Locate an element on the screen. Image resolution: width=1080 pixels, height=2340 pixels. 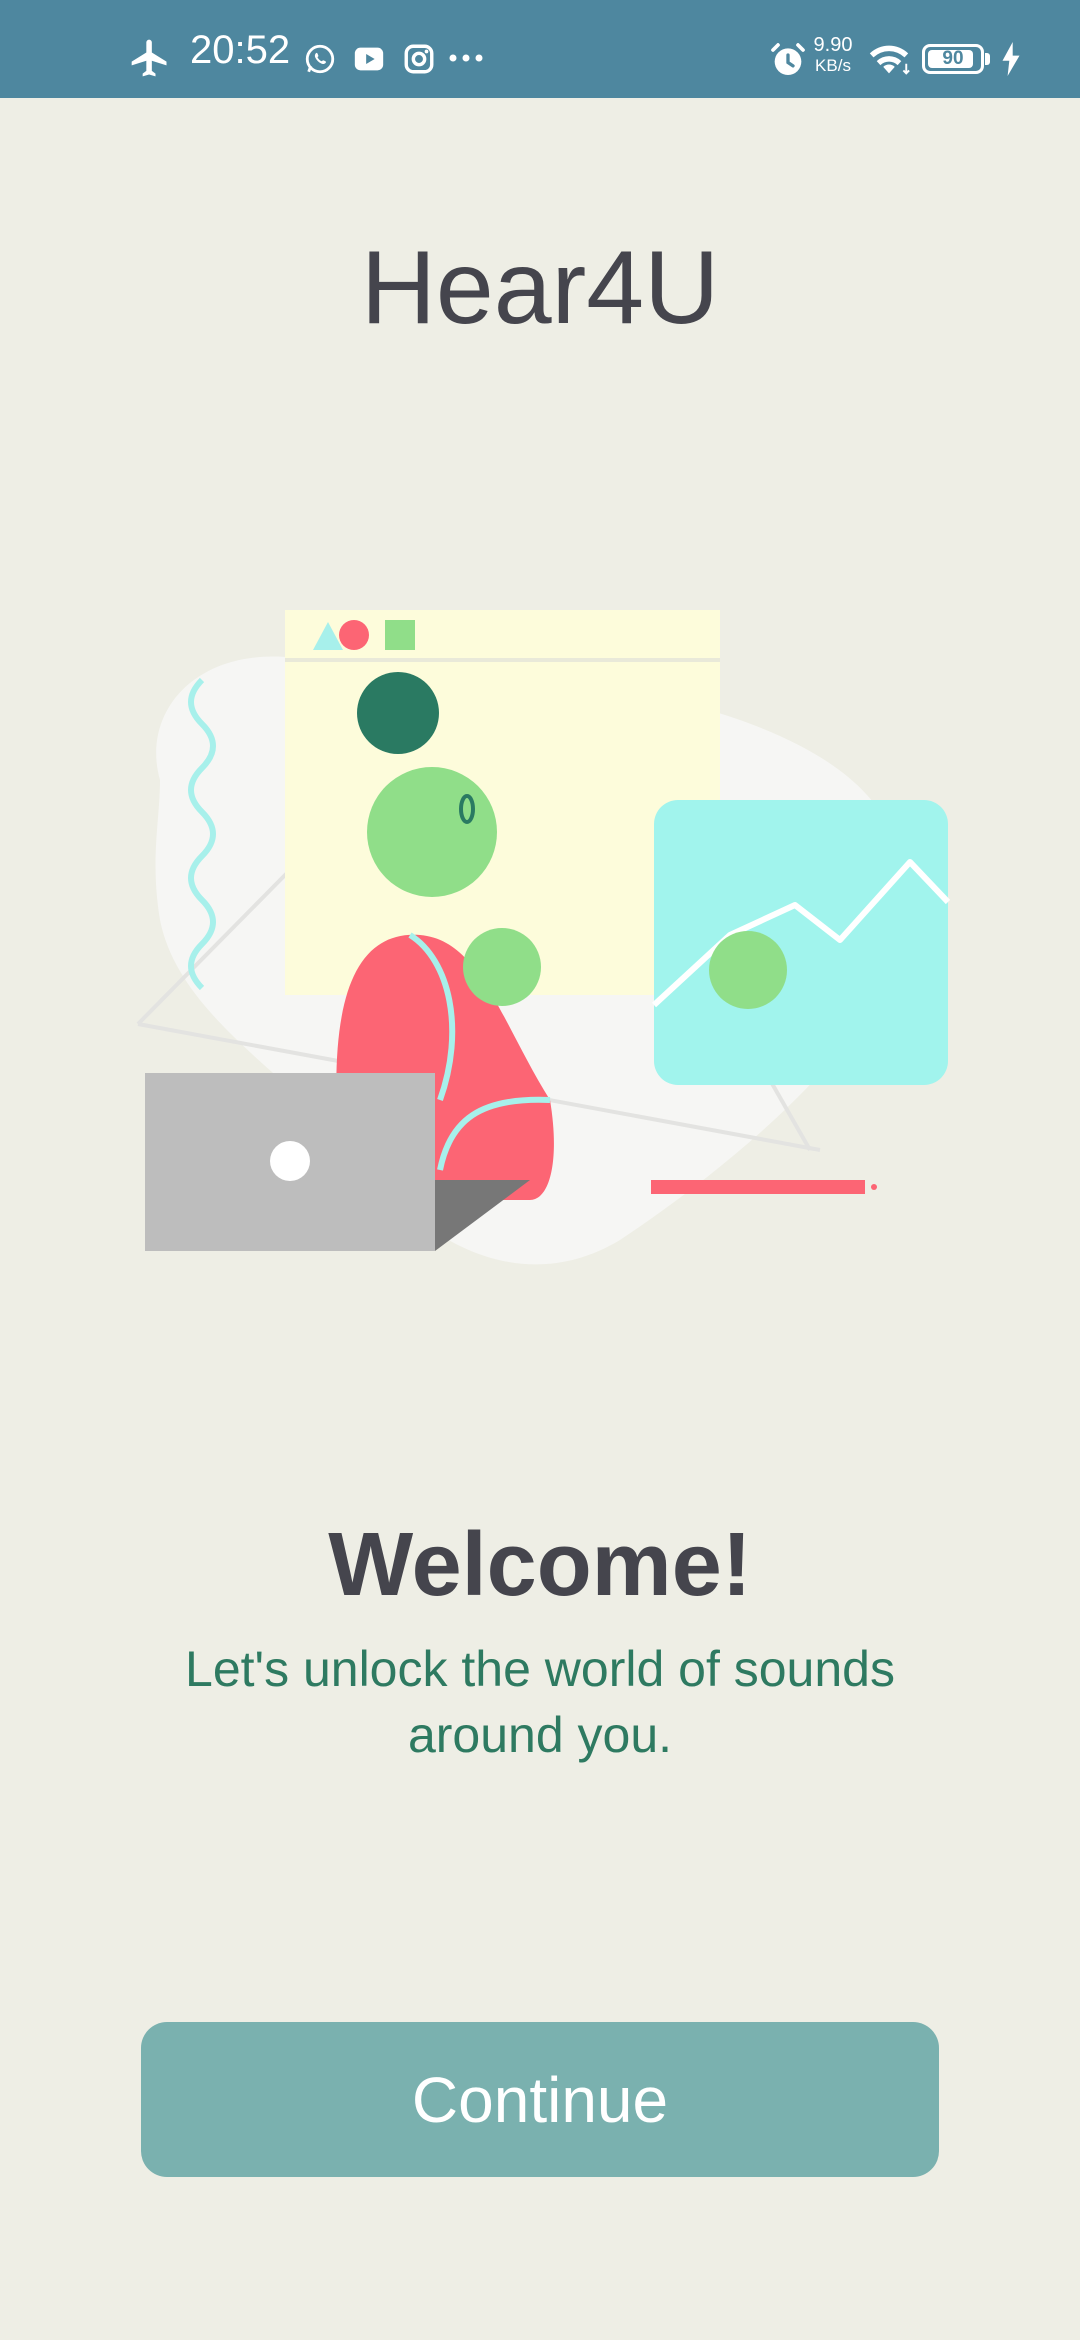
airplane-mode-icon is located at coordinates (150, 58).